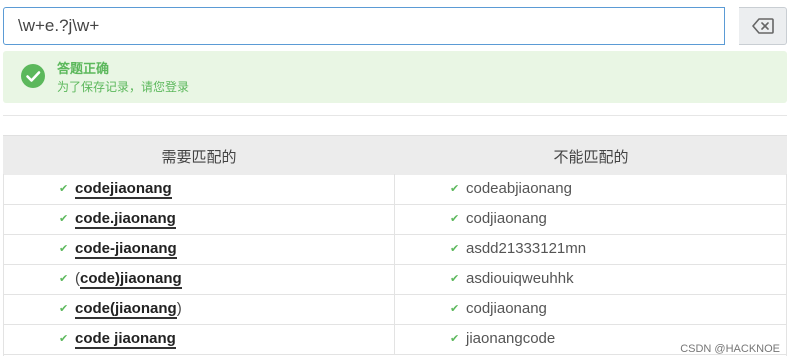 Image resolution: width=794 pixels, height=363 pixels. I want to click on matched-text: code.jiaonang, so click(125, 219).